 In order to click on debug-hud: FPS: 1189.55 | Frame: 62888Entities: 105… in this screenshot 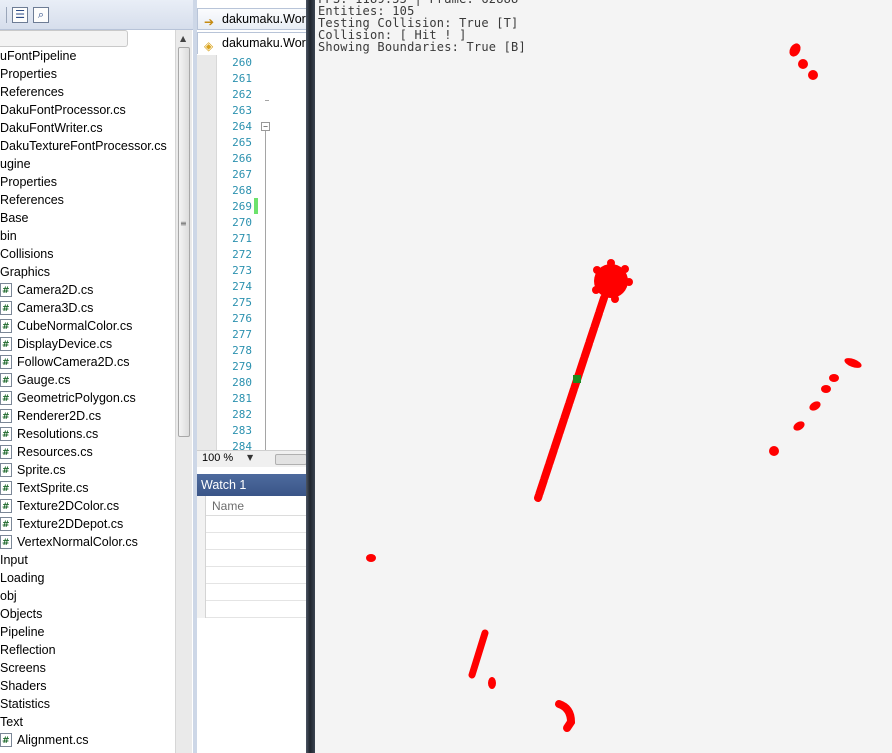, I will do `click(422, 26)`.